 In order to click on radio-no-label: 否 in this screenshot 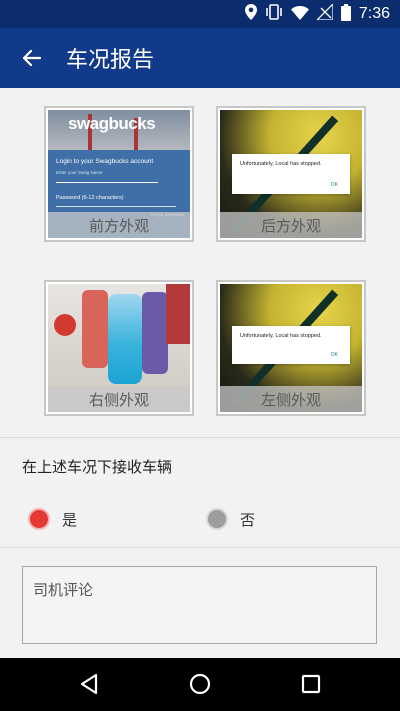, I will do `click(248, 519)`.